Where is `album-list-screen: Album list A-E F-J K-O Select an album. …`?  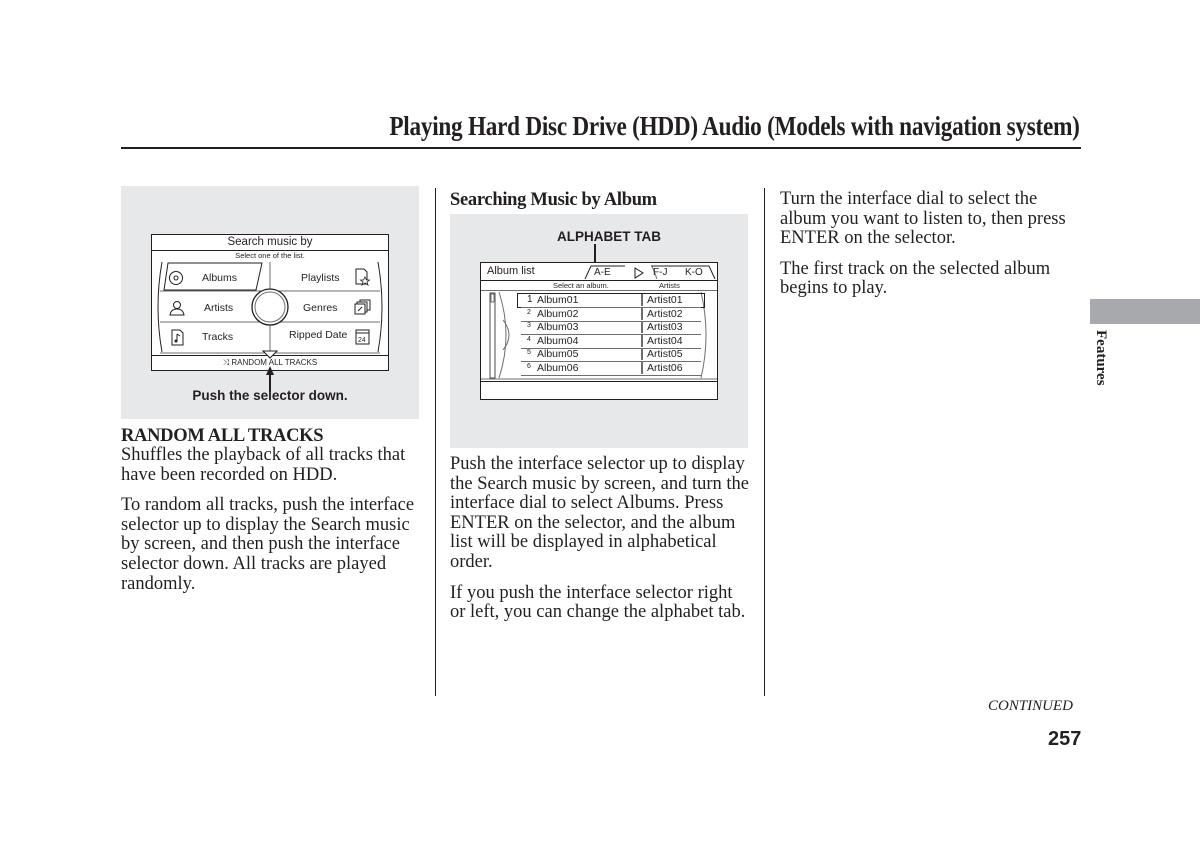 album-list-screen: Album list A-E F-J K-O Select an album. … is located at coordinates (599, 331).